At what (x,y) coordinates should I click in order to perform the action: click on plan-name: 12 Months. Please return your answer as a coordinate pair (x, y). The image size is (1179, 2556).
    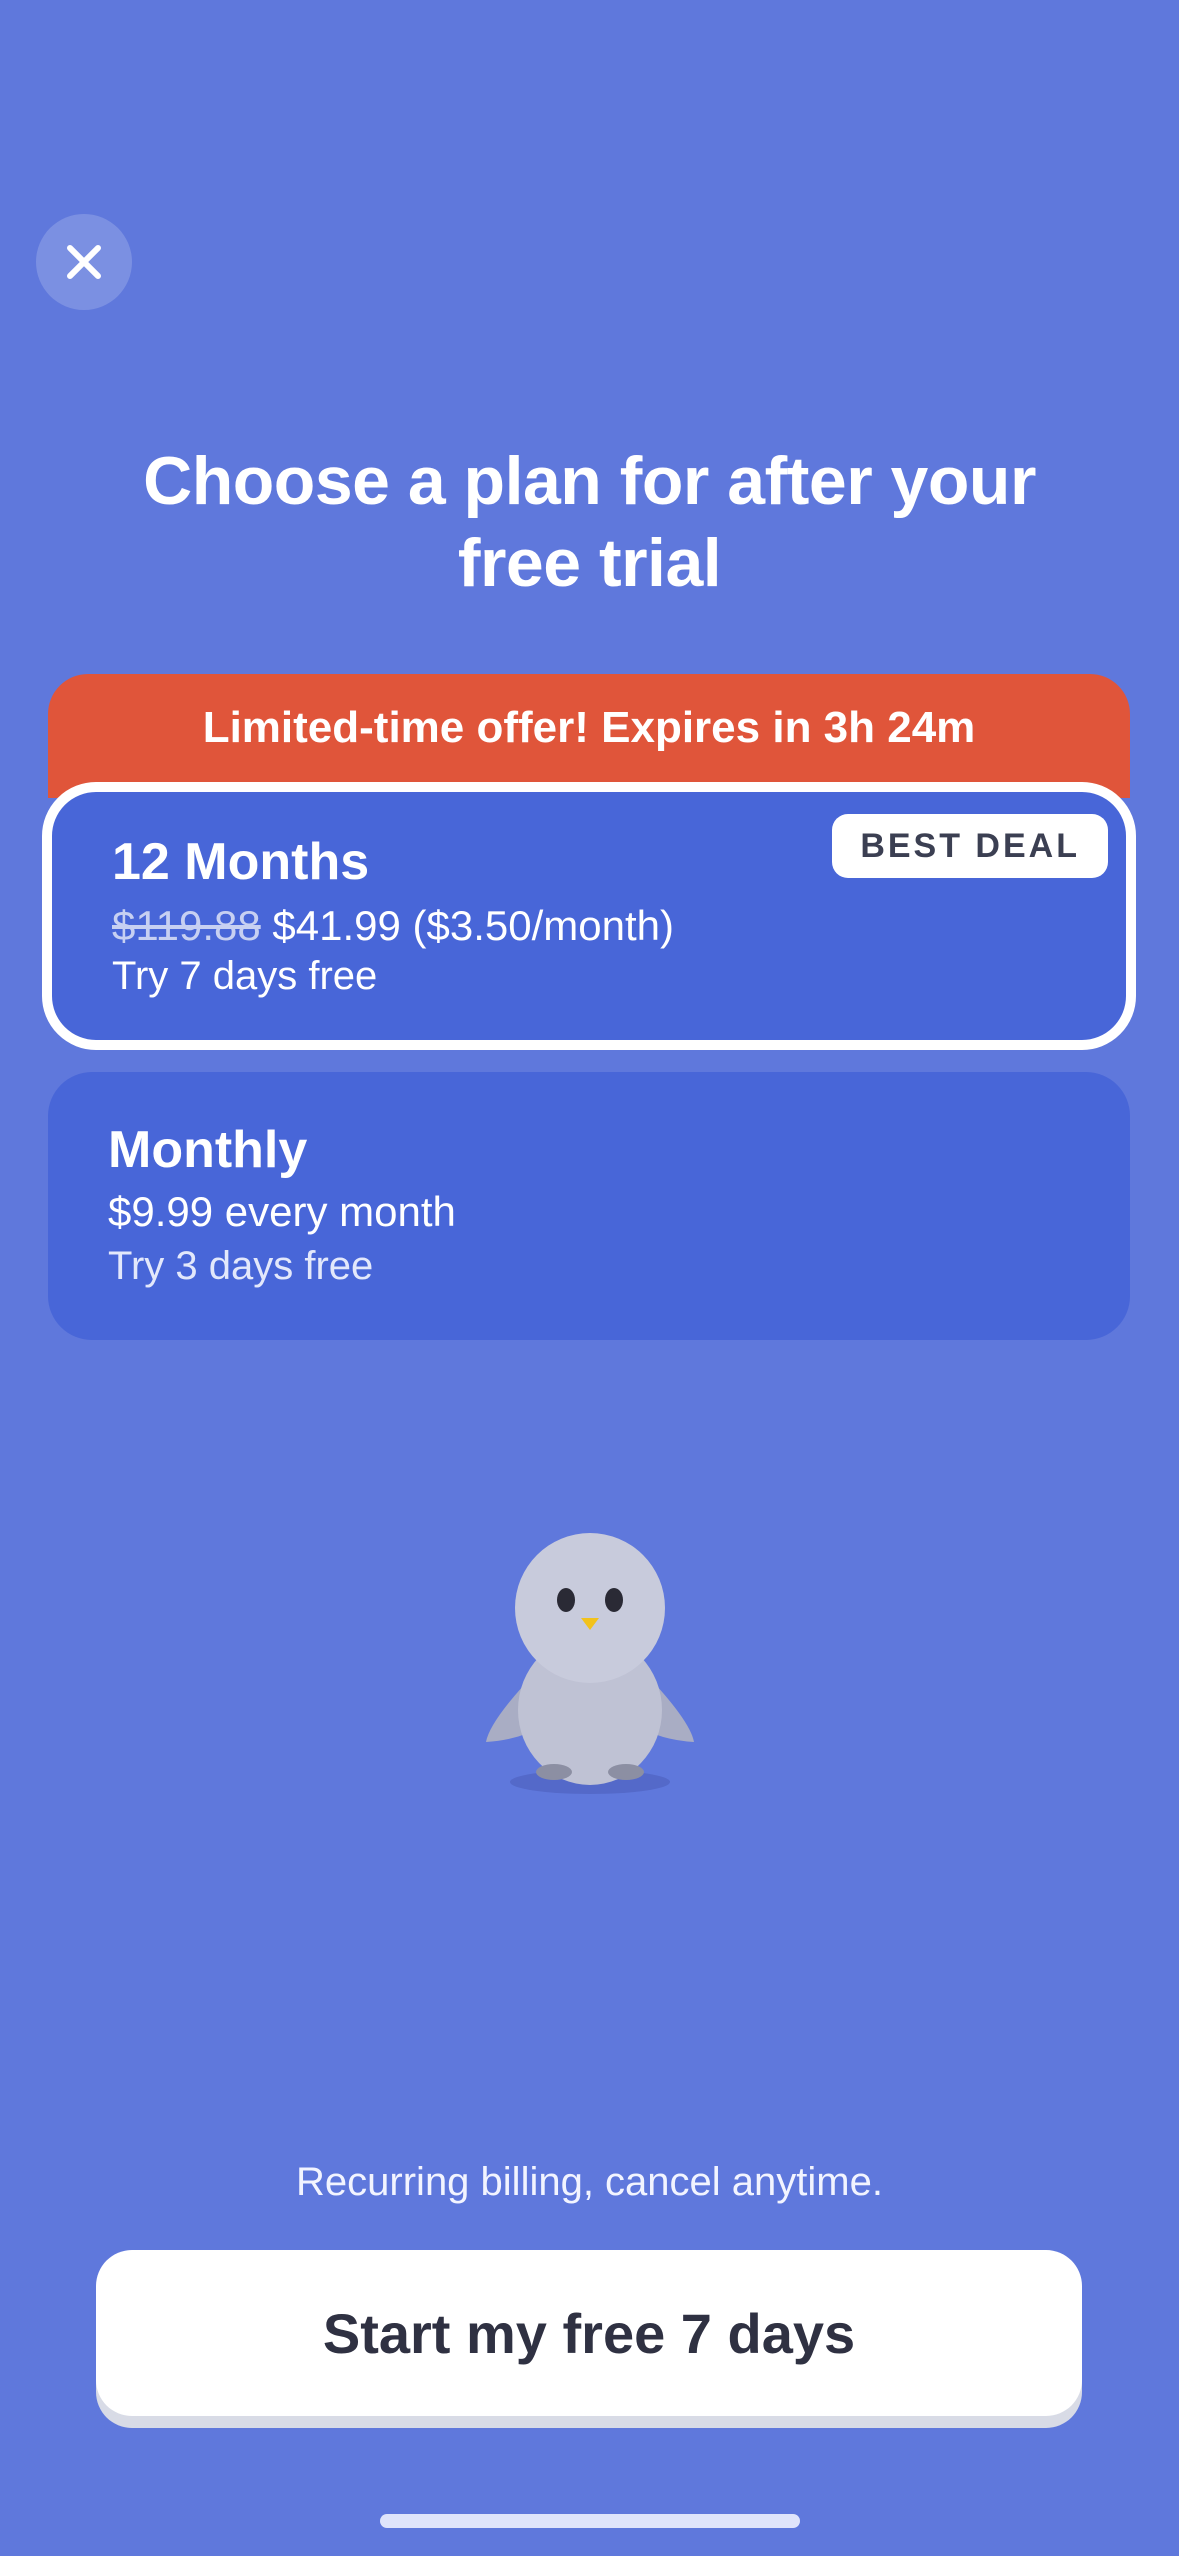
    Looking at the image, I should click on (241, 862).